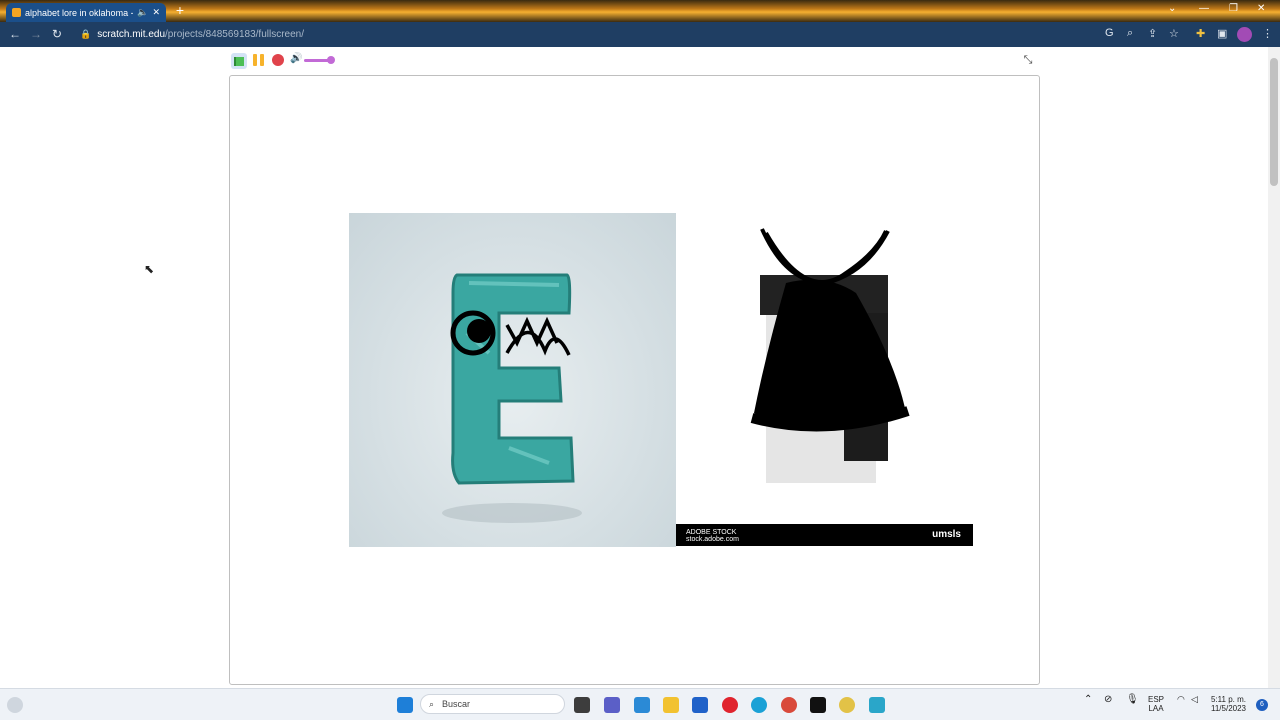  I want to click on tray-chevron-up-icon: ⌃, so click(1088, 700).